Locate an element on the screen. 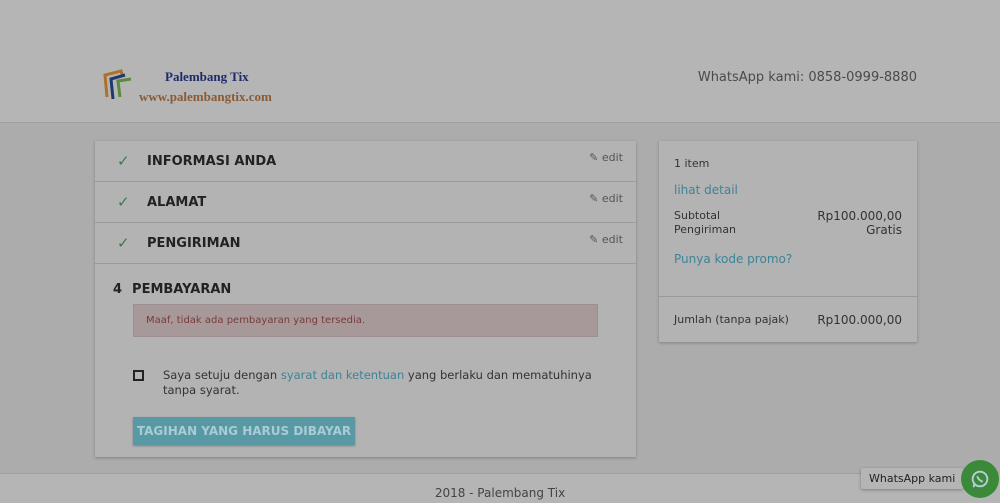  whatsapp-icon is located at coordinates (980, 479).